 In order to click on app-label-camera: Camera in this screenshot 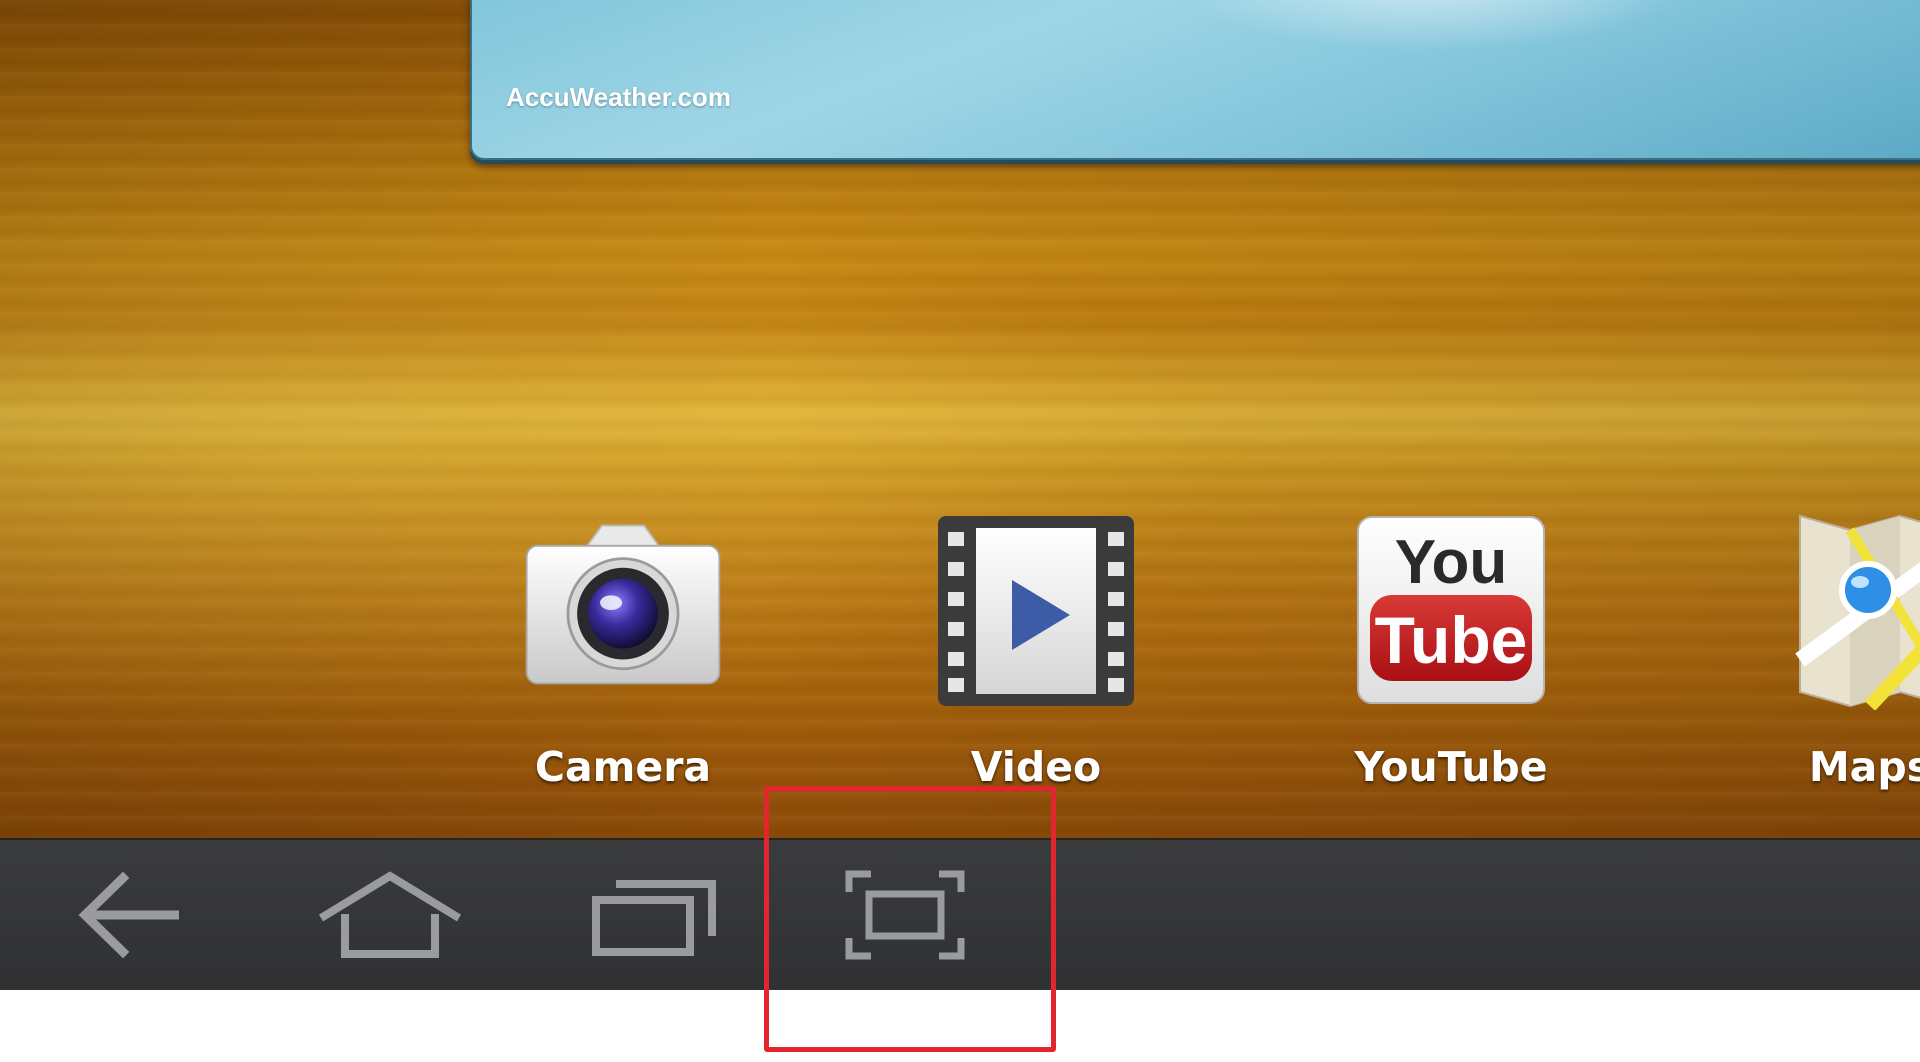, I will do `click(623, 767)`.